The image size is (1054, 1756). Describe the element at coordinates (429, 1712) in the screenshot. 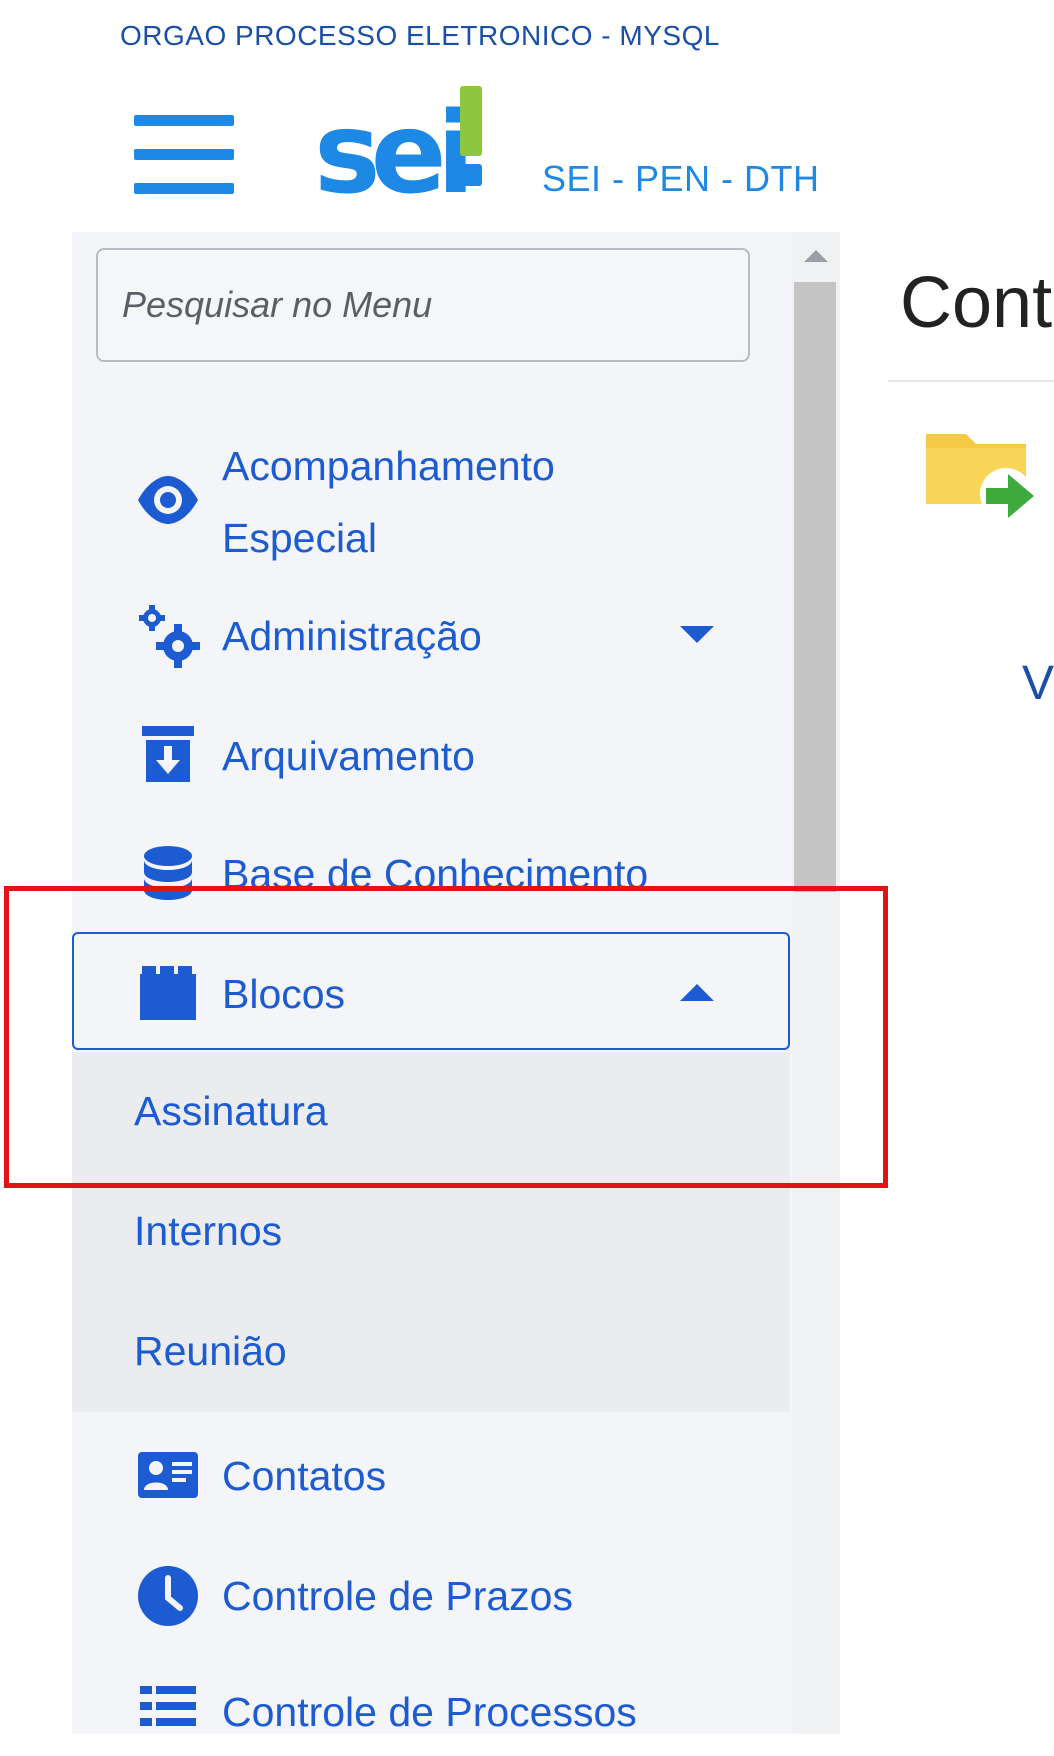

I see `sidebar-item-label: Controle de Processos` at that location.